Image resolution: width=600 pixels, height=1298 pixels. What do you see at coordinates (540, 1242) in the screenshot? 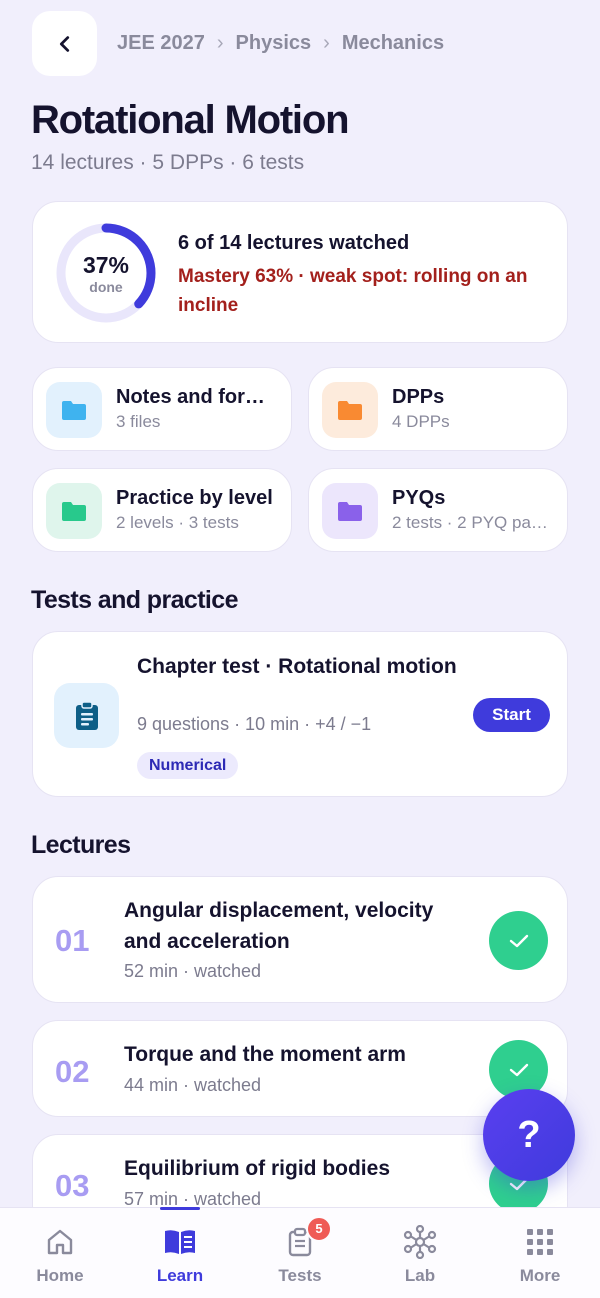
I see `grid-icon` at bounding box center [540, 1242].